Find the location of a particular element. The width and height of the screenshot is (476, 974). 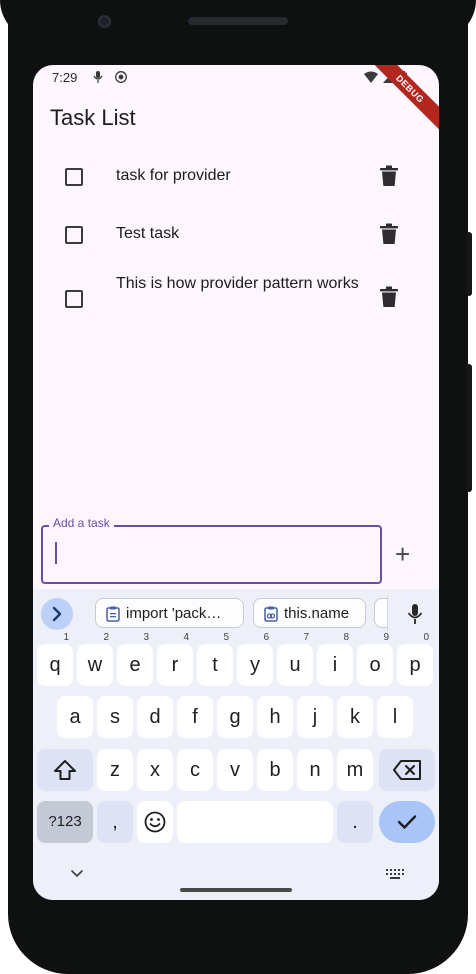

home-gesture-pill is located at coordinates (236, 890).